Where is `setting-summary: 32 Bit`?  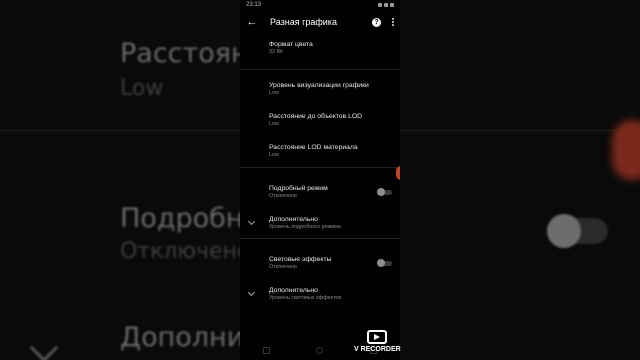
setting-summary: 32 Bit is located at coordinates (276, 52).